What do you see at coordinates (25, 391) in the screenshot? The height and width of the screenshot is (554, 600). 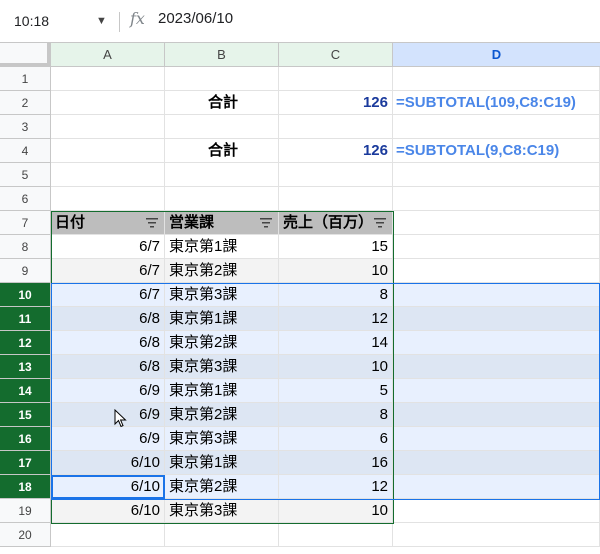 I see `row-header-14: 14` at bounding box center [25, 391].